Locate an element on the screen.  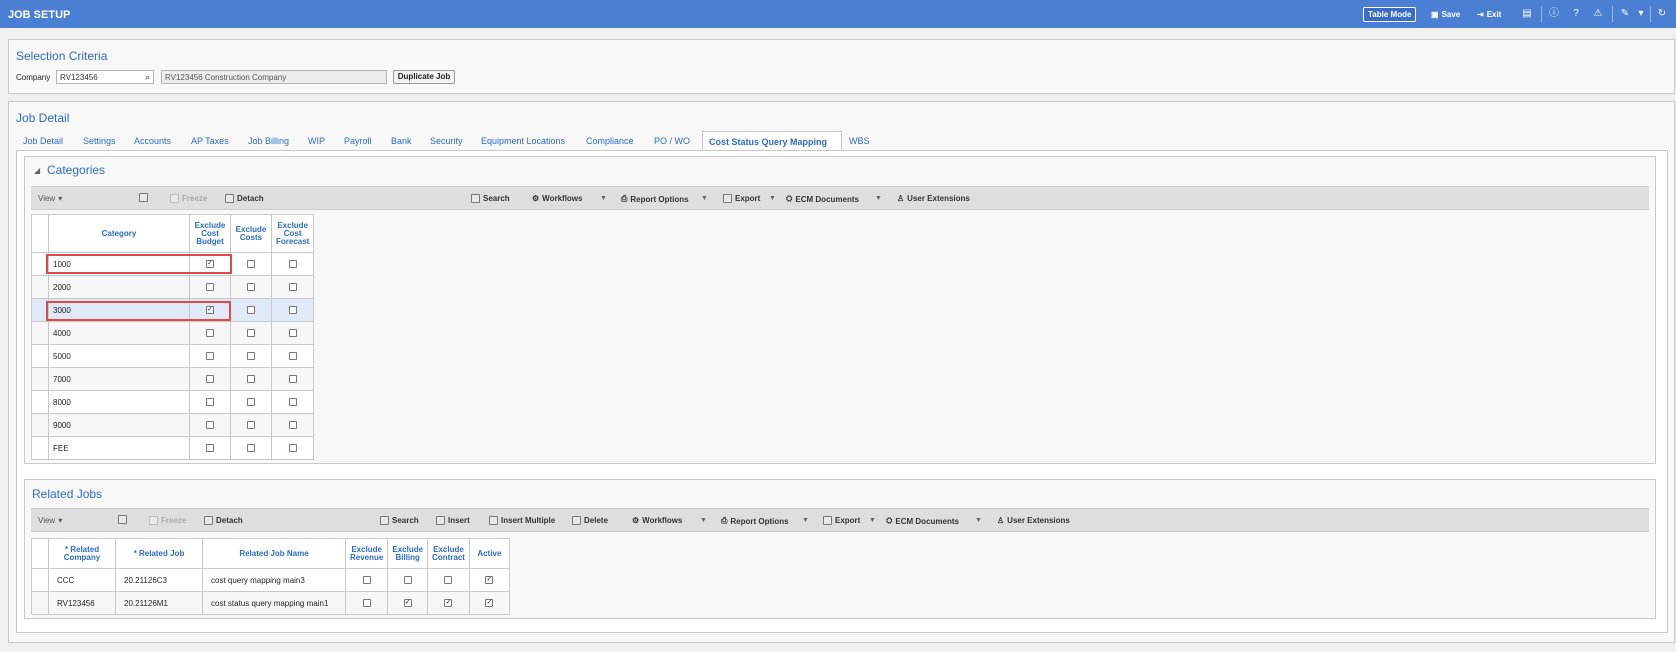
related-company-cell: CCC is located at coordinates (82, 580).